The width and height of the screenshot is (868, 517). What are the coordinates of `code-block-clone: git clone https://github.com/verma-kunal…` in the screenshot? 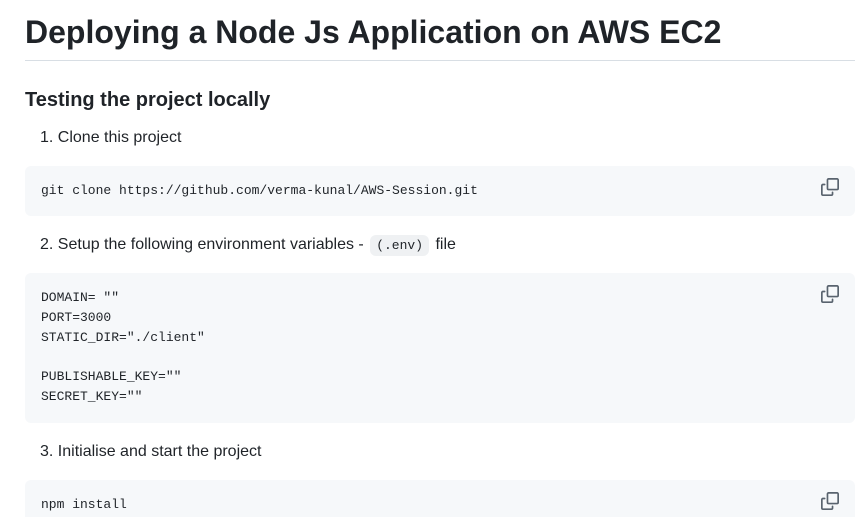 It's located at (440, 191).